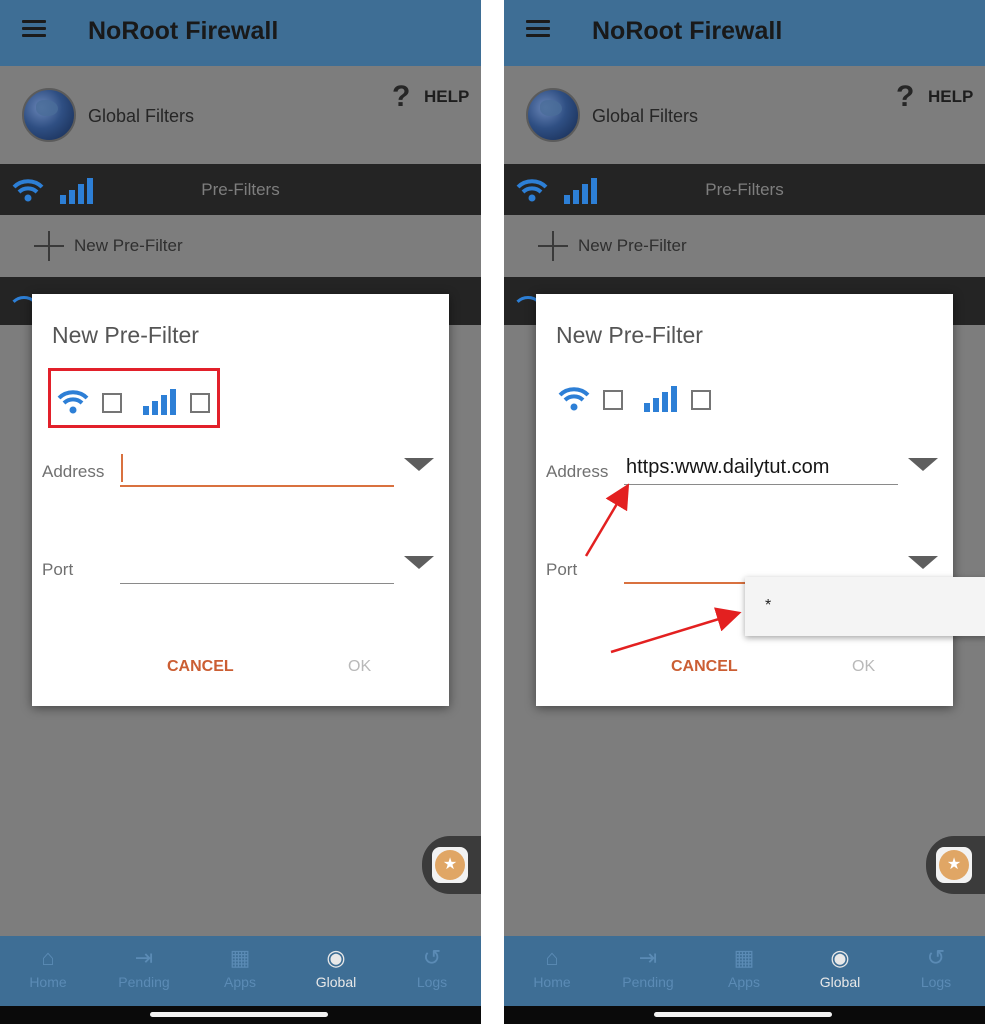 The image size is (985, 1024). What do you see at coordinates (359, 667) in the screenshot?
I see `ok-button: OK` at bounding box center [359, 667].